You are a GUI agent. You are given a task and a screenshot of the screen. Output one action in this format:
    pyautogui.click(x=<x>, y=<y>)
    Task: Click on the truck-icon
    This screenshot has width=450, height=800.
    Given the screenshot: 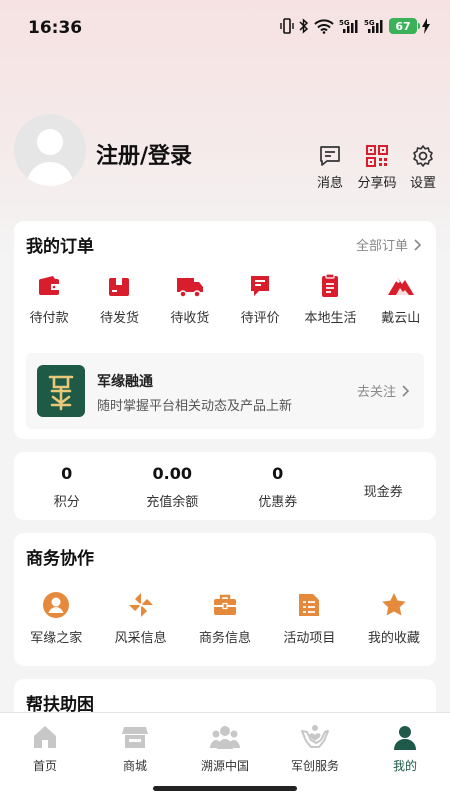 What is the action you would take?
    pyautogui.click(x=189, y=288)
    